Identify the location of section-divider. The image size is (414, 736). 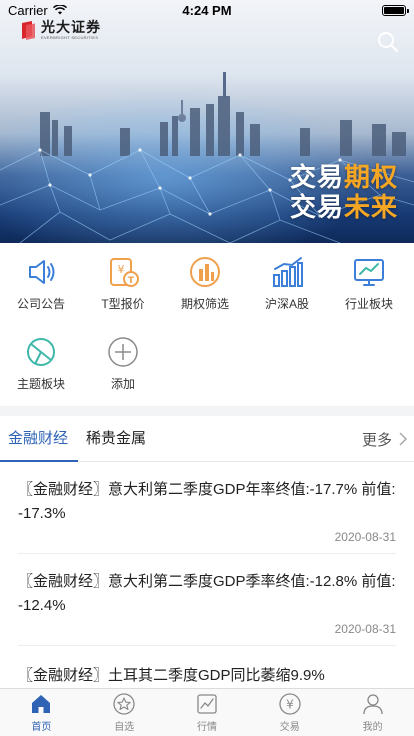
(207, 411).